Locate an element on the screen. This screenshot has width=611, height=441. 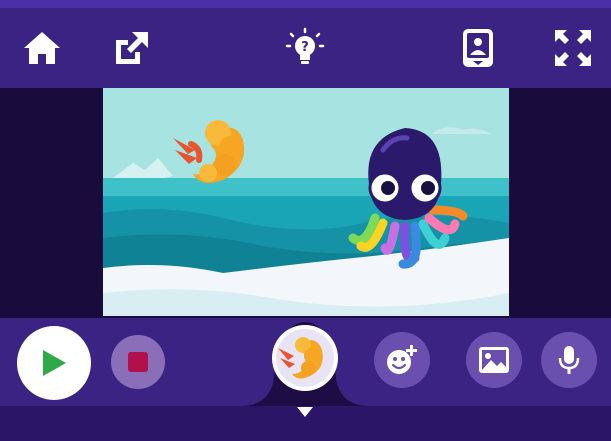
microphone-button is located at coordinates (569, 360).